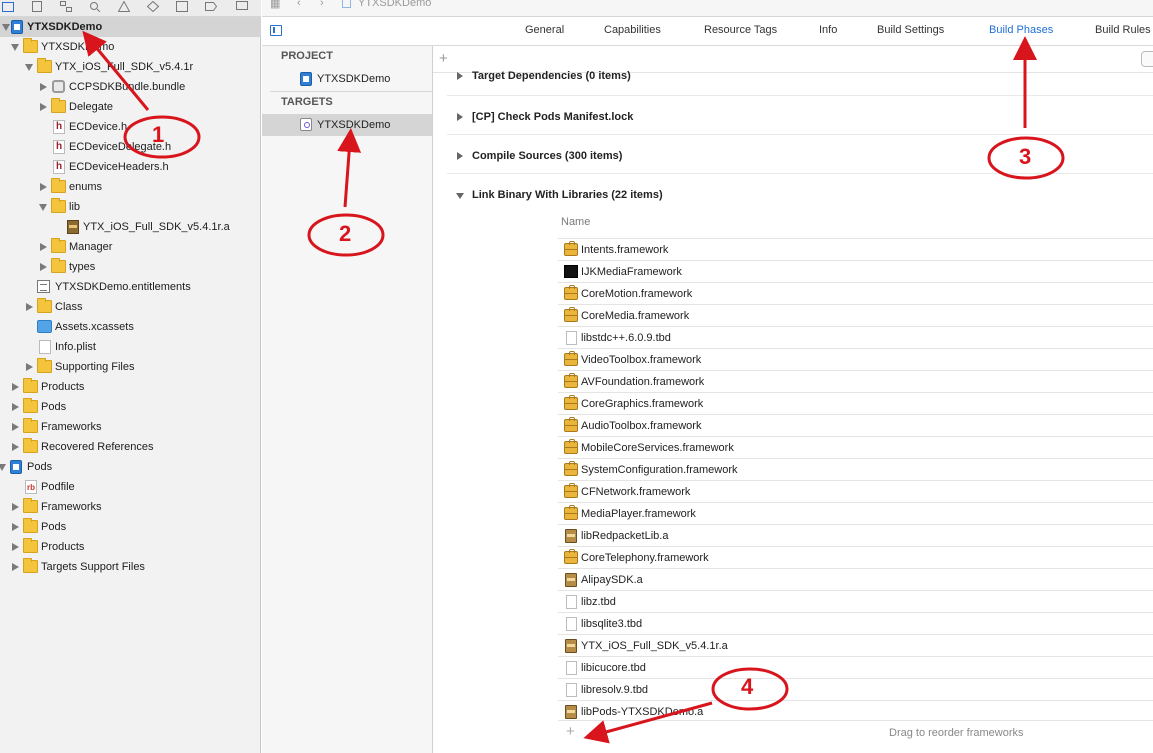 This screenshot has width=1153, height=753. I want to click on tree-row-group: Manager, so click(130, 247).